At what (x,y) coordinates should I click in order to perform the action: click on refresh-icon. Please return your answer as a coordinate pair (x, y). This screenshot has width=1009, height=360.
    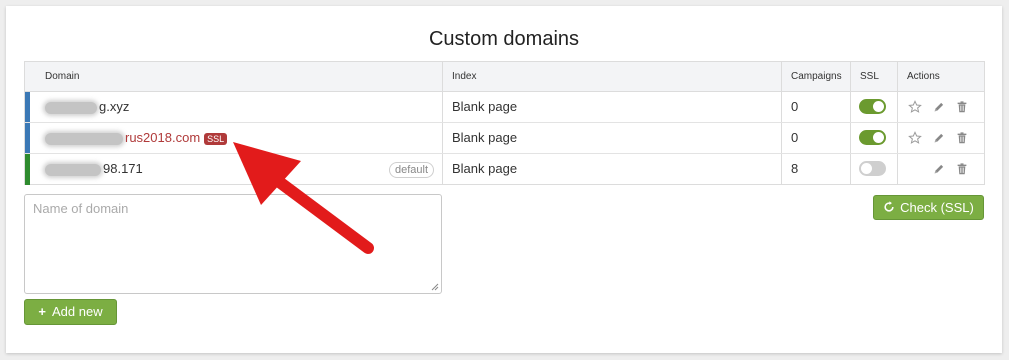
    Looking at the image, I should click on (889, 206).